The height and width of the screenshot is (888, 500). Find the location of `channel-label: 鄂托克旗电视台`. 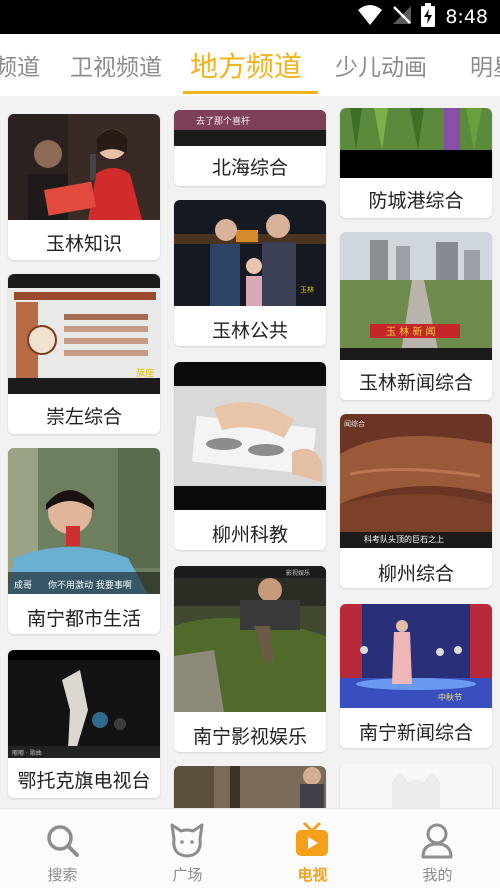

channel-label: 鄂托克旗电视台 is located at coordinates (84, 781).